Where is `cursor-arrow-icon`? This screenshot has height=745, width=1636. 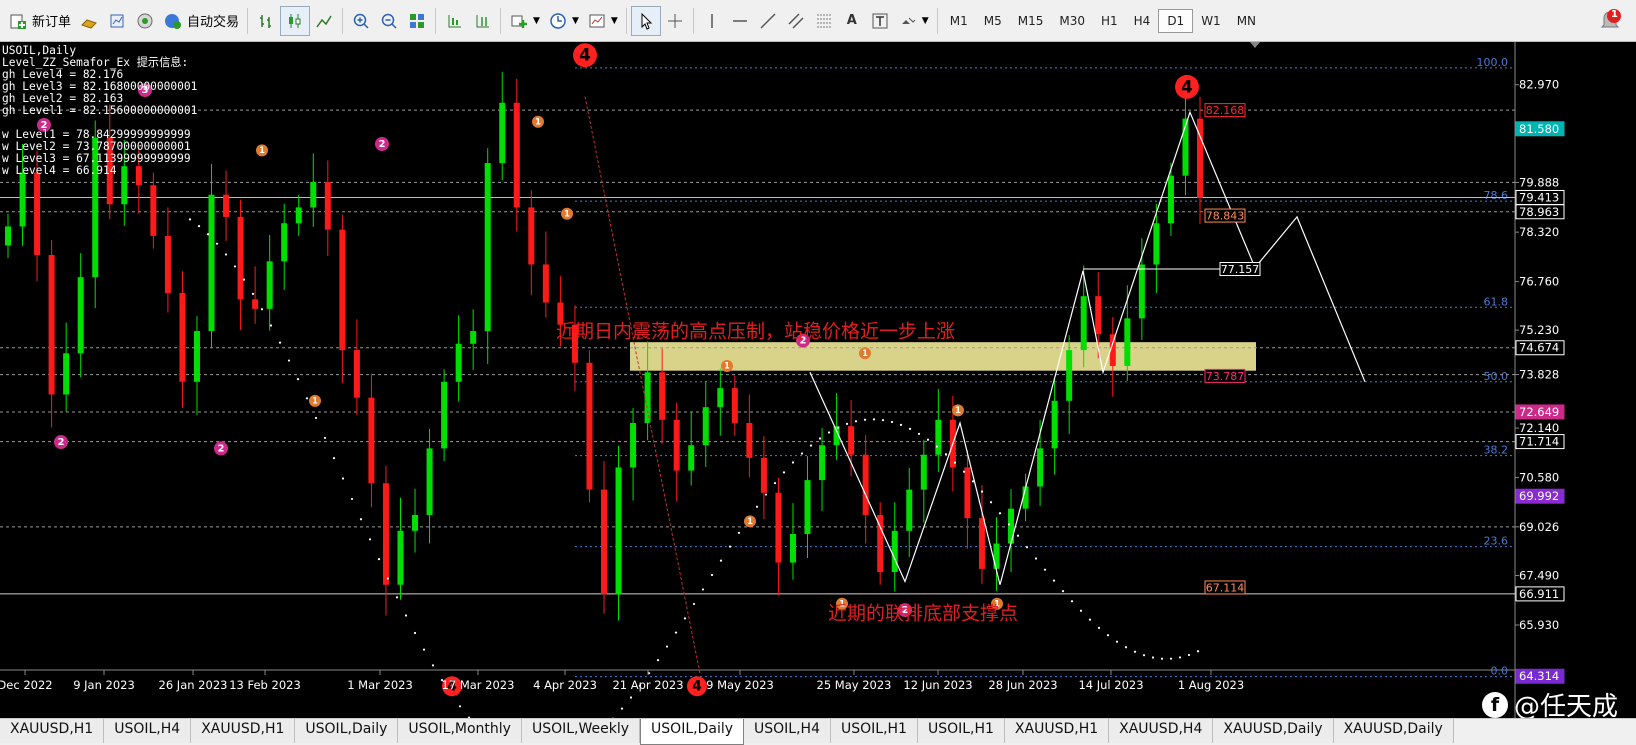
cursor-arrow-icon is located at coordinates (646, 21).